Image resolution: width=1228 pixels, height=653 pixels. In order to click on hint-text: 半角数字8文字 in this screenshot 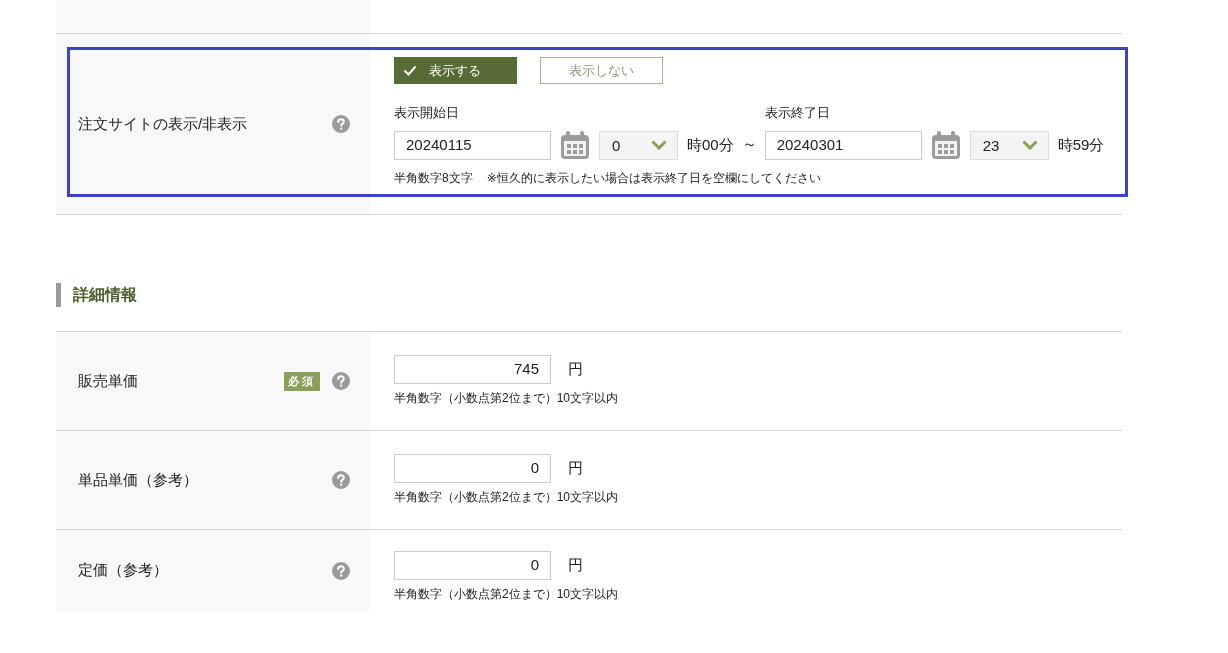, I will do `click(433, 178)`.